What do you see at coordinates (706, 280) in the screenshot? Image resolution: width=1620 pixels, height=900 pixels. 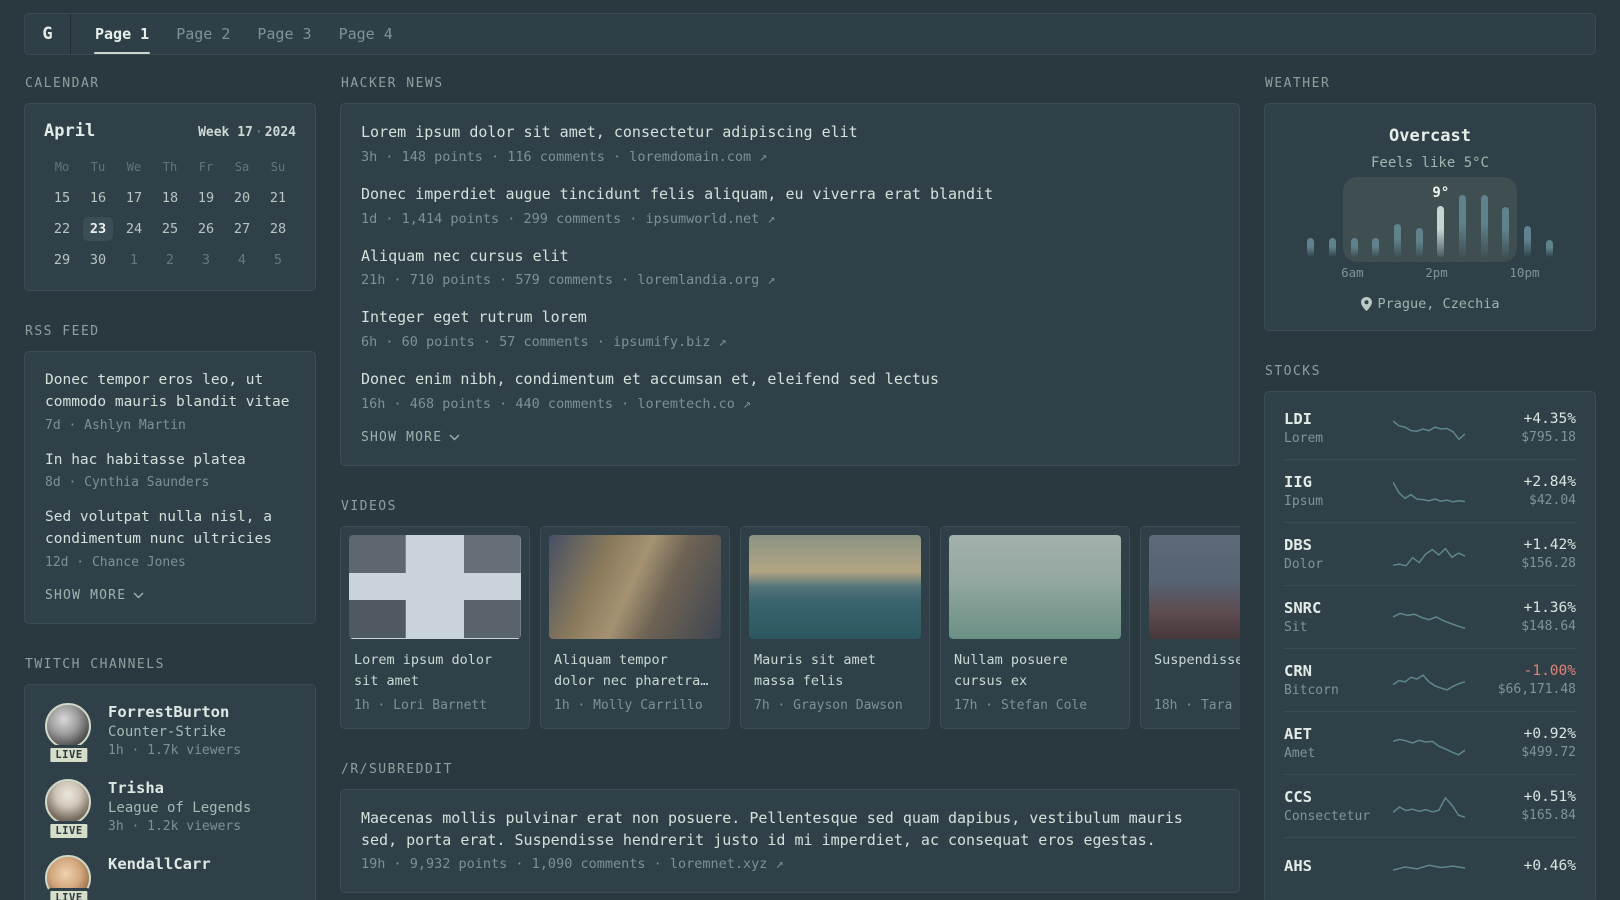 I see `hackernews-item-link: loremlandia.org ↗` at bounding box center [706, 280].